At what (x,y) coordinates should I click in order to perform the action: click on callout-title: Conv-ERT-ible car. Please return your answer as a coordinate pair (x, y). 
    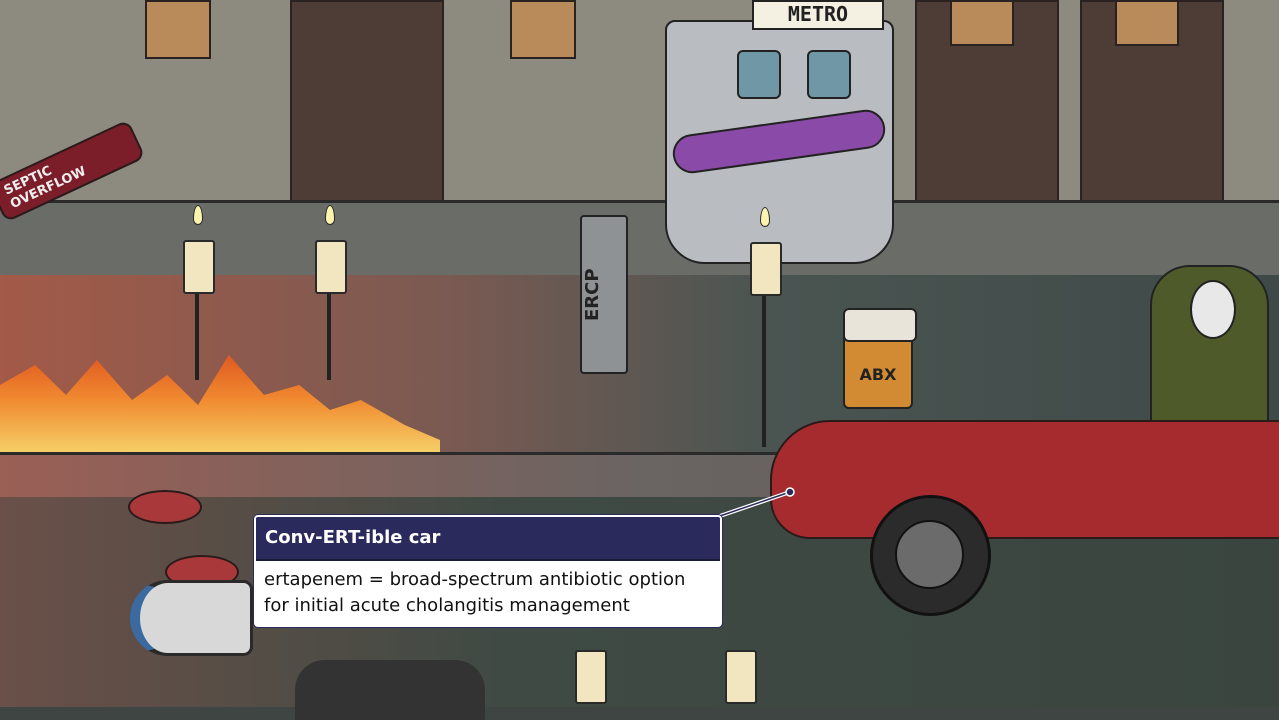
    Looking at the image, I should click on (488, 539).